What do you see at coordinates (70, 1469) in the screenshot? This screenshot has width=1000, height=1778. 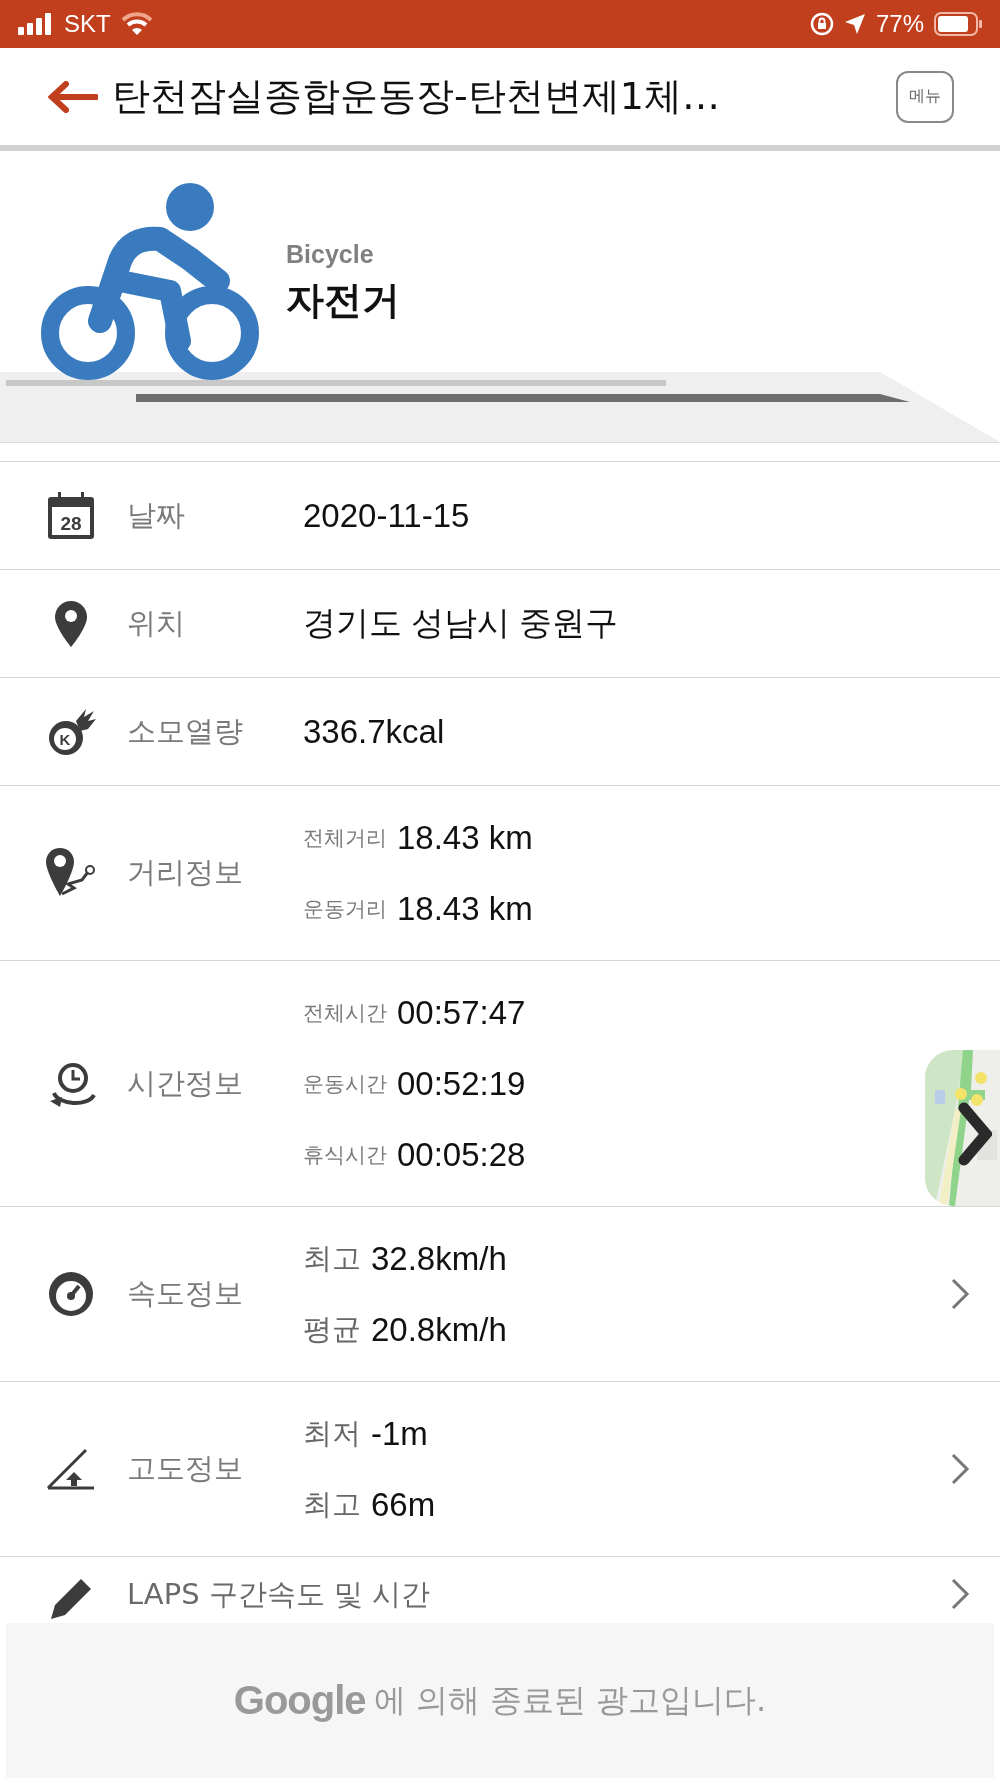 I see `elevation-slope-icon` at bounding box center [70, 1469].